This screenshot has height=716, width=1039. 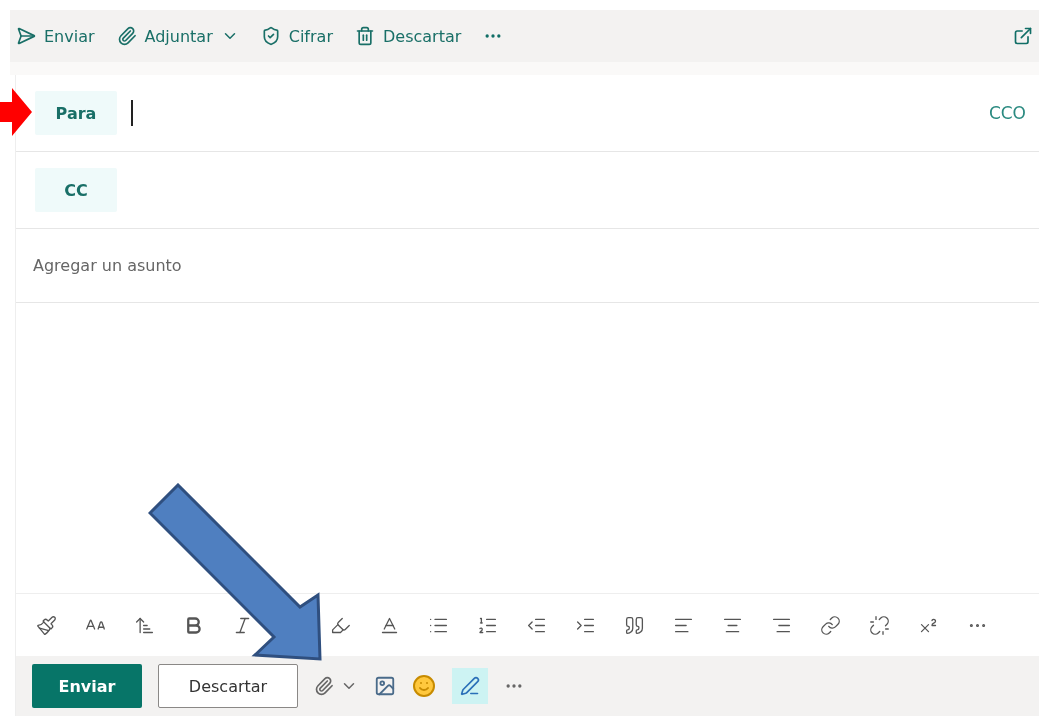 I want to click on pen-icon, so click(x=470, y=686).